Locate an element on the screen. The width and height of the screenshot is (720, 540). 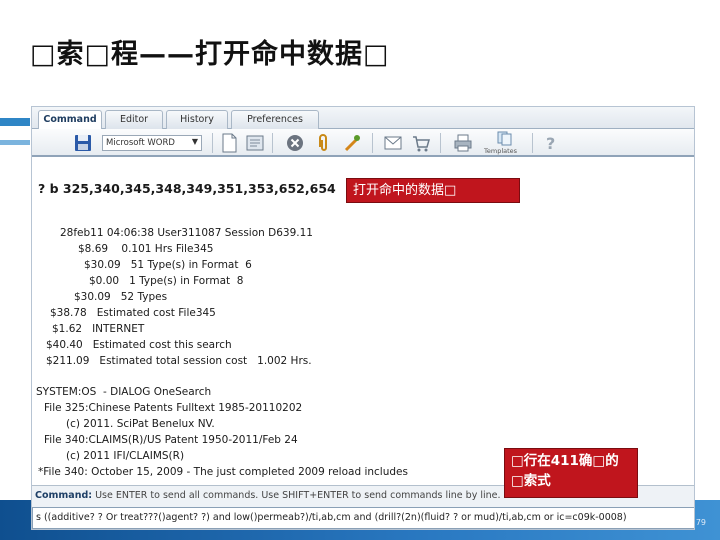
output-line: (c) 2011. SciPat Benelux NV. is located at coordinates (140, 424).